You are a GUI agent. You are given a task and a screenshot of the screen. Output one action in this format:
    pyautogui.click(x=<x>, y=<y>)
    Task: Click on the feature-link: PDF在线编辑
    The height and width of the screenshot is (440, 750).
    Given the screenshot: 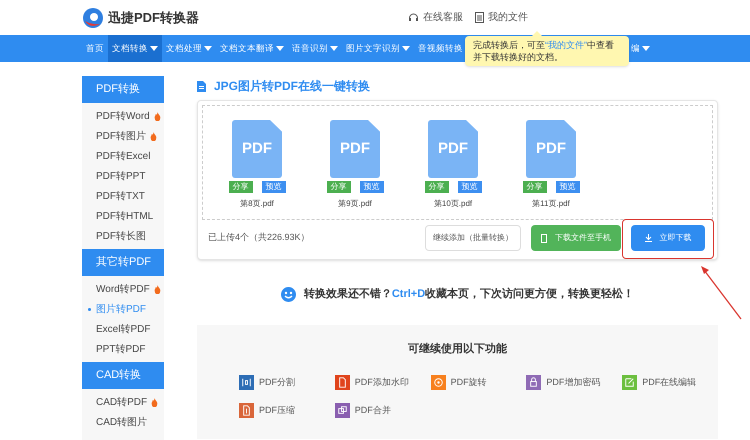 What is the action you would take?
    pyautogui.click(x=670, y=382)
    